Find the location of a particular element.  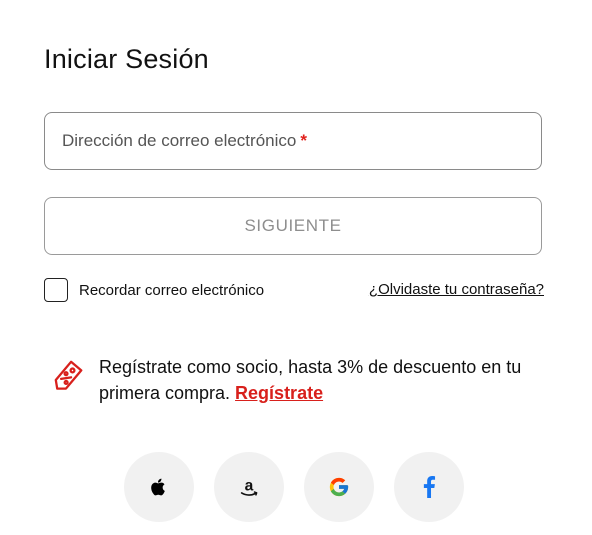

apple-icon is located at coordinates (158, 487).